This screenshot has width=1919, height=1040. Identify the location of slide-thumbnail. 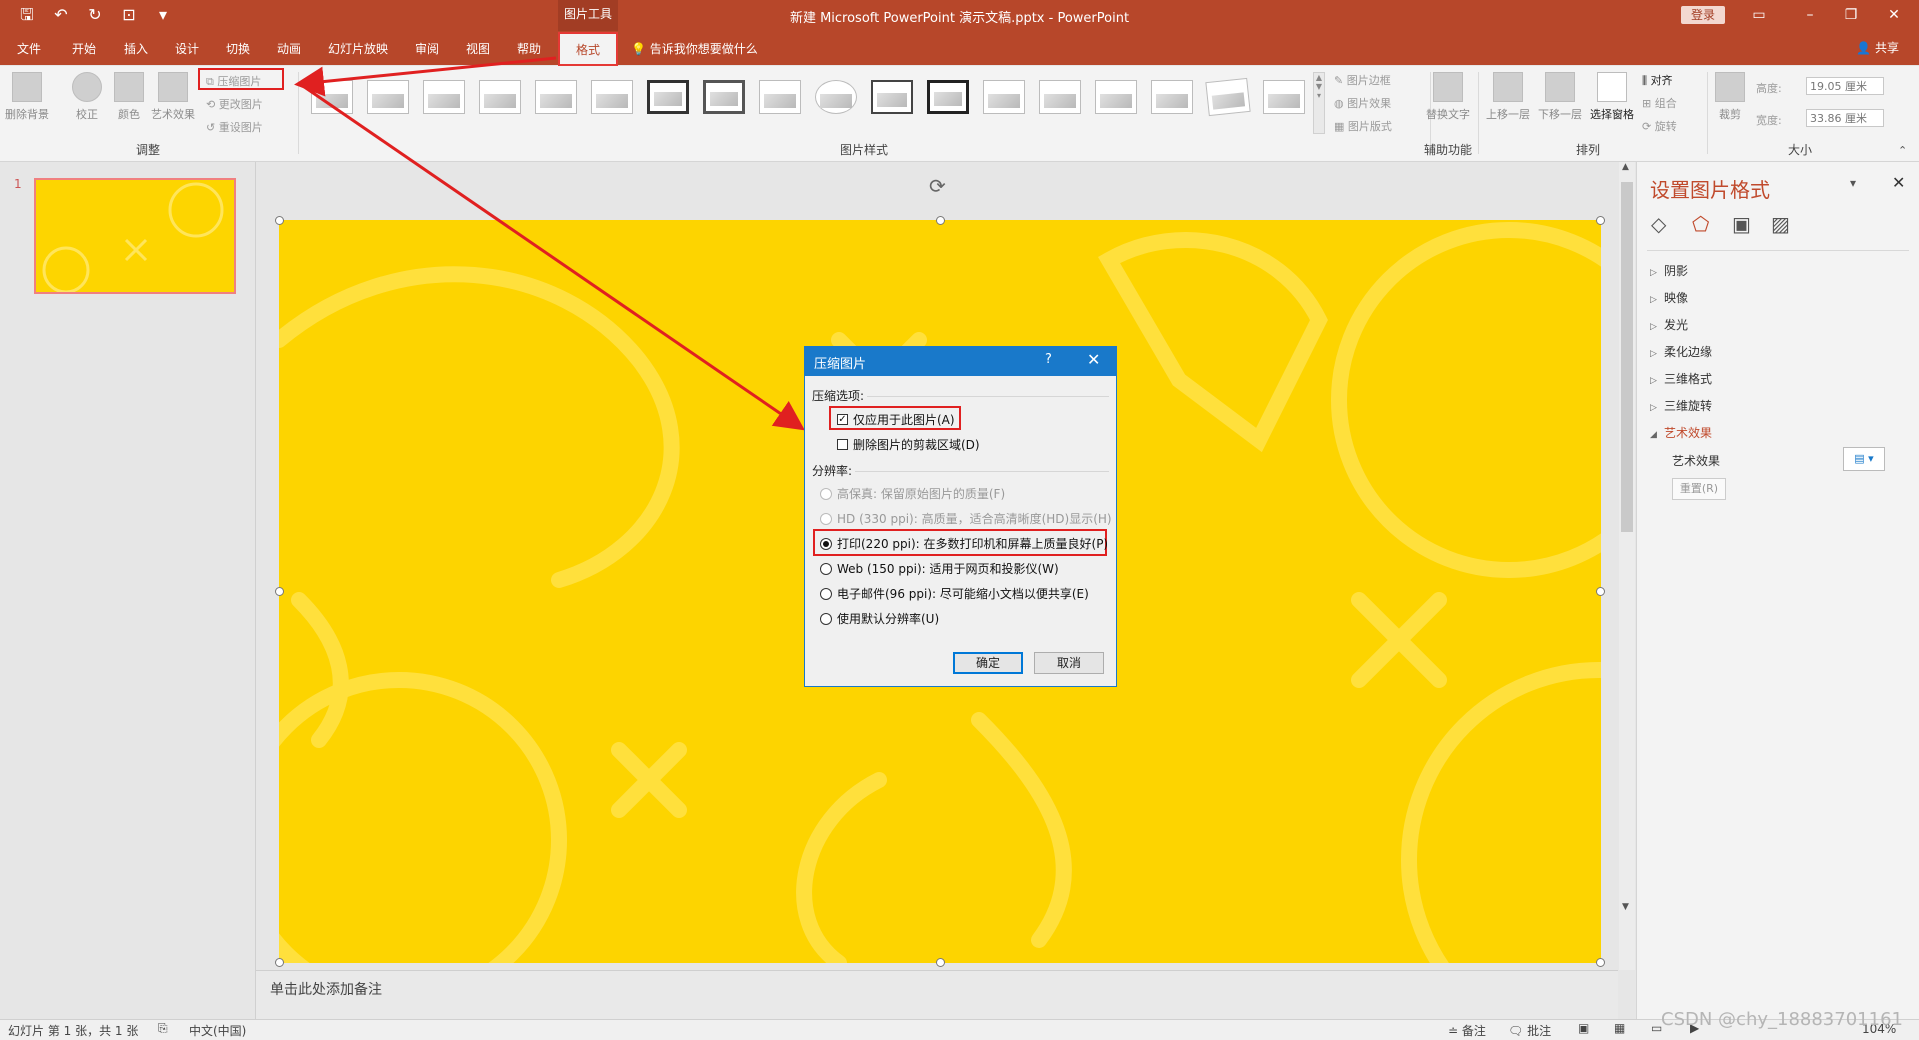
(135, 236).